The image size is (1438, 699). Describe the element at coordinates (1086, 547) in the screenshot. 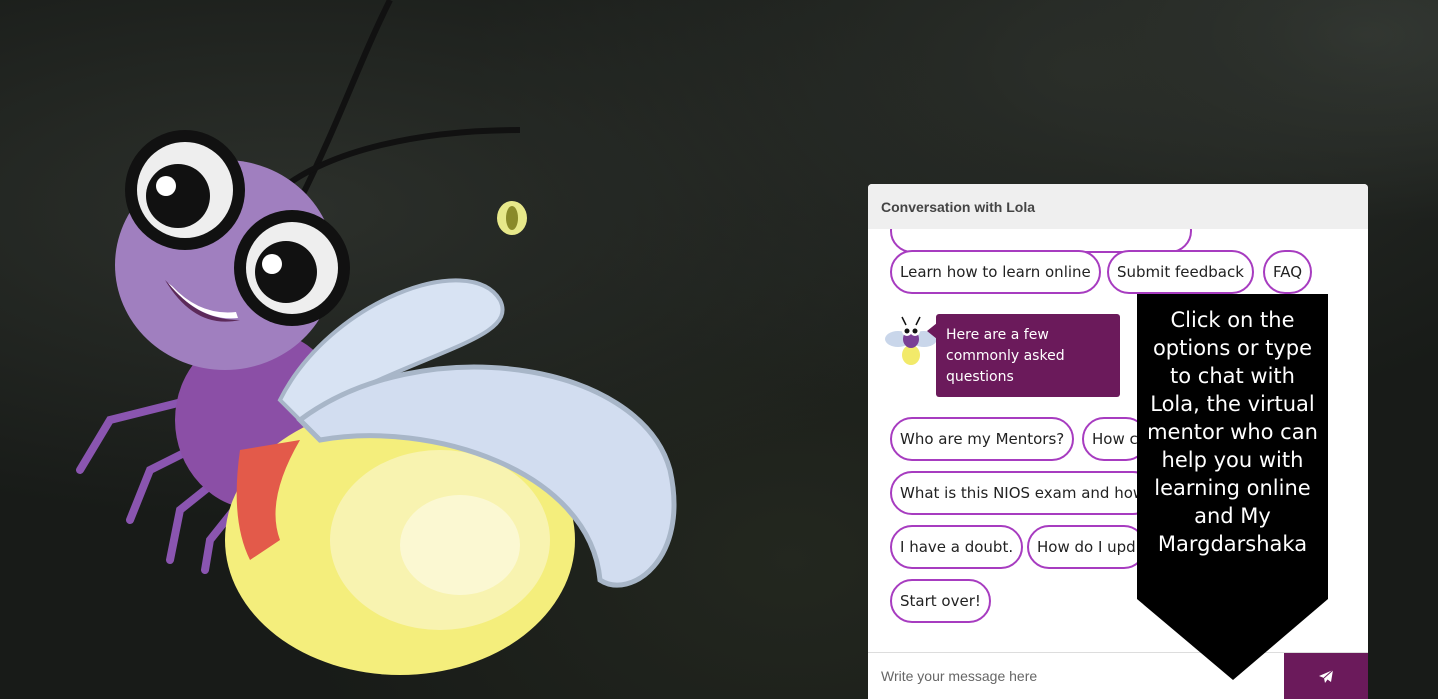

I see `faq-how-do-i-update: How do I upd` at that location.